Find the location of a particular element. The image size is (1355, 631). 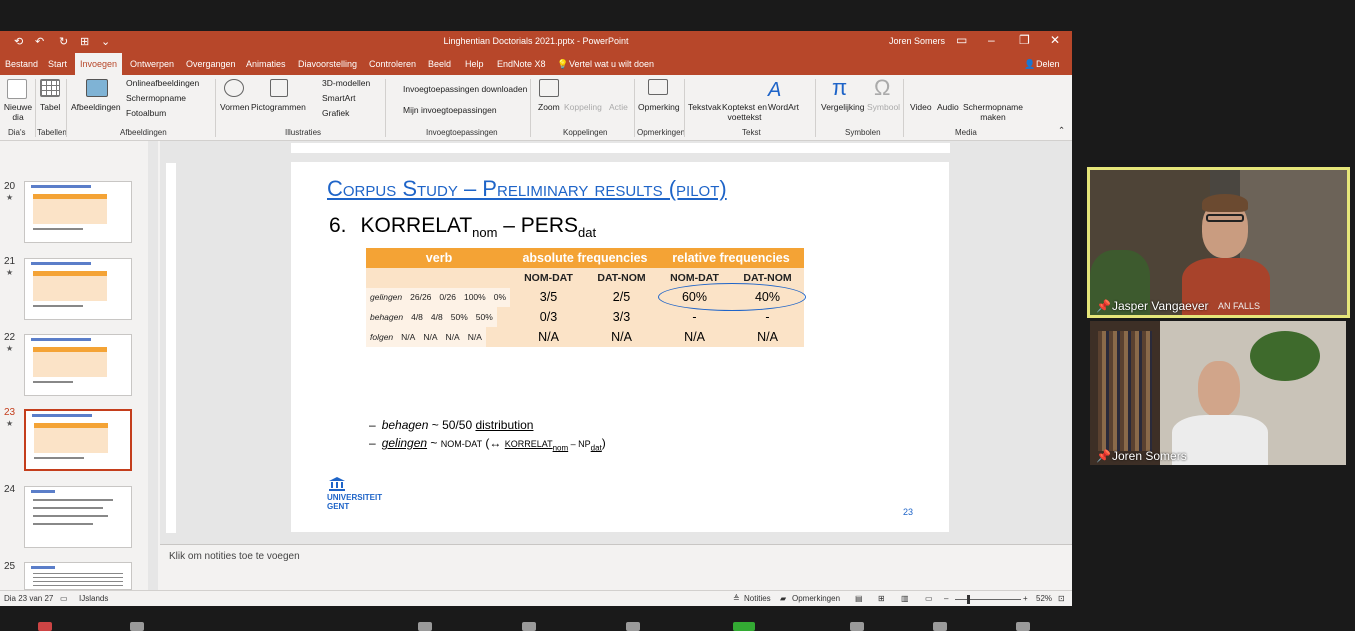

shapes-button: Vormen is located at coordinates (234, 107).